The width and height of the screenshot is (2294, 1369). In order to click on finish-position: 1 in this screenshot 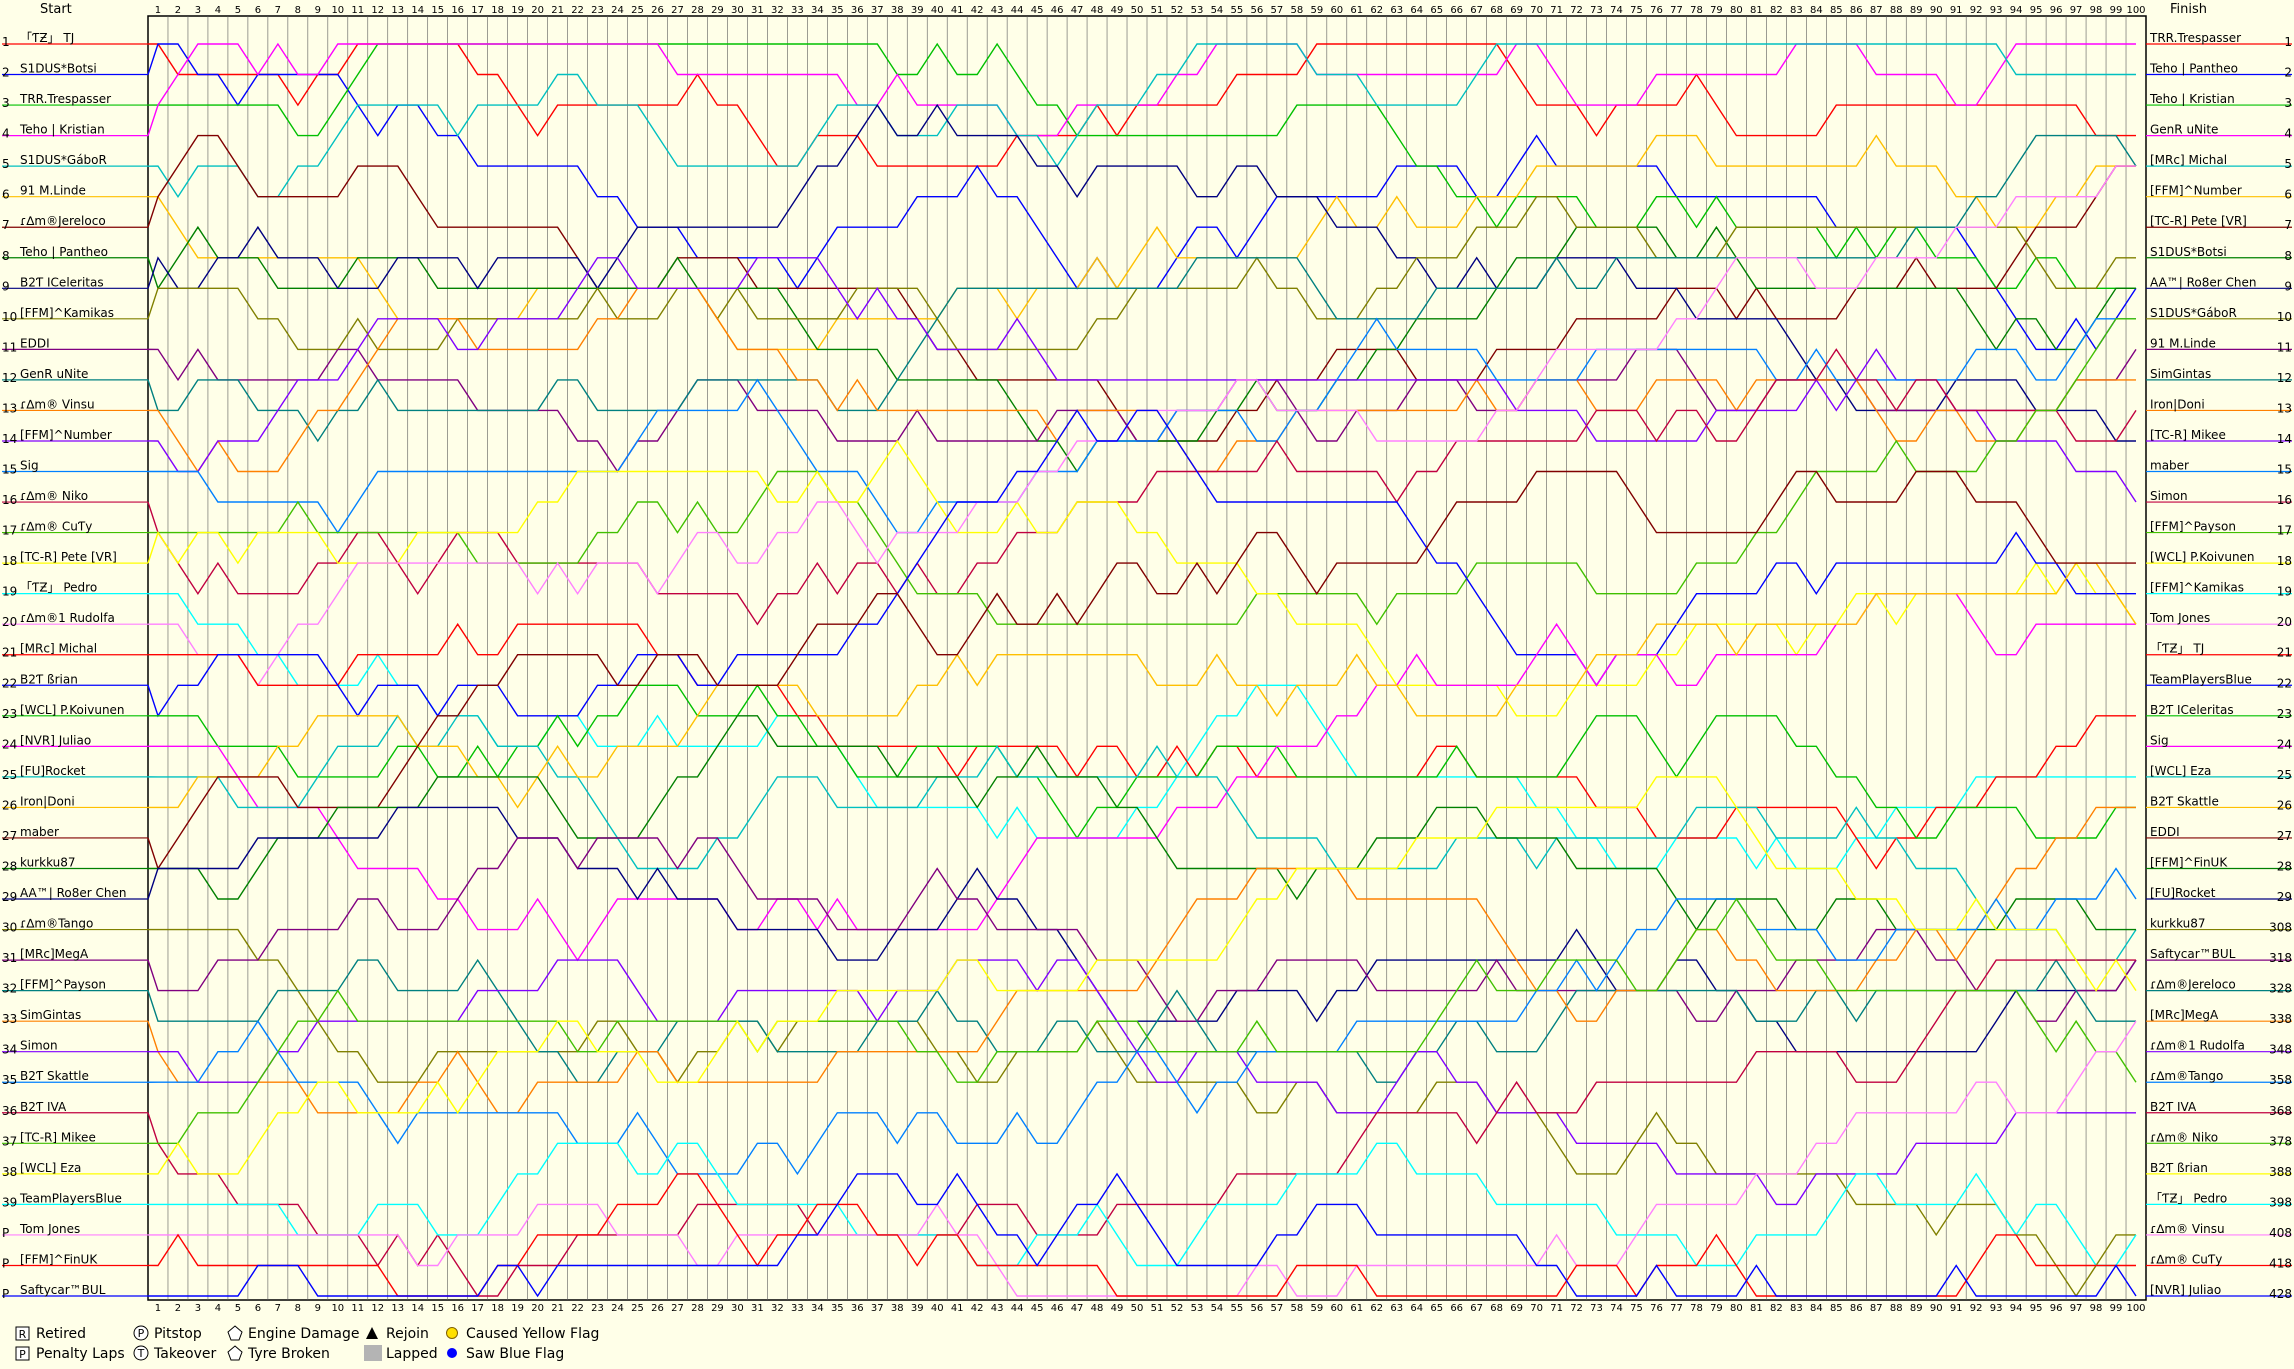, I will do `click(2288, 42)`.